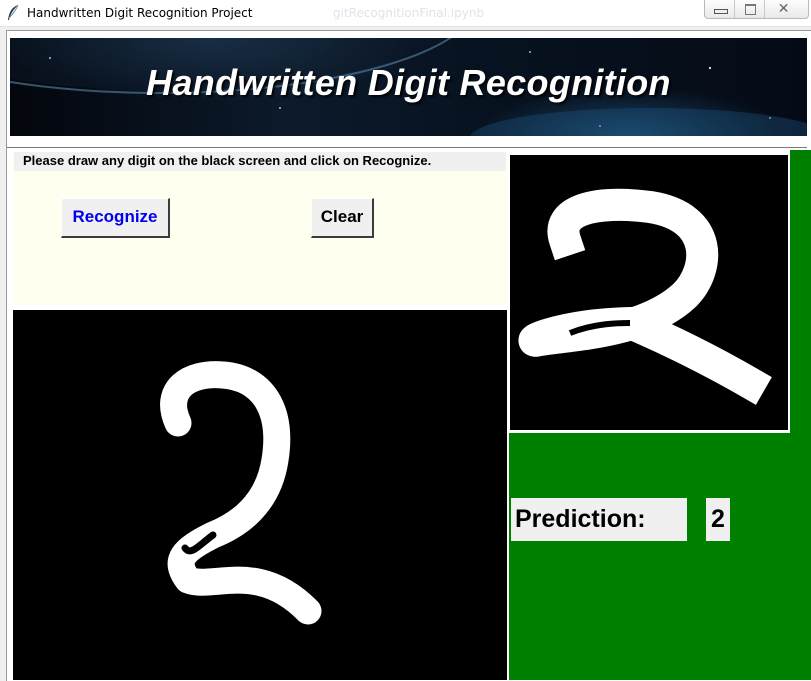 Image resolution: width=811 pixels, height=681 pixels. What do you see at coordinates (342, 218) in the screenshot?
I see `clear-button: Clear` at bounding box center [342, 218].